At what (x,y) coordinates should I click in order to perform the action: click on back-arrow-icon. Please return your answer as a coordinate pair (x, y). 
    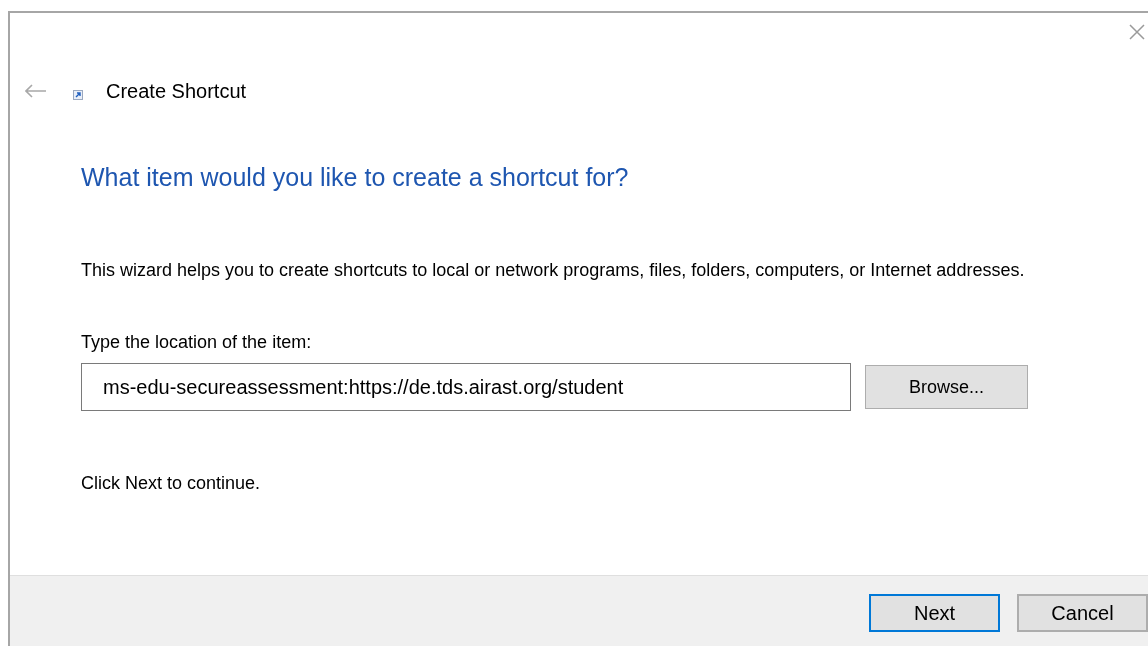
    Looking at the image, I should click on (36, 91).